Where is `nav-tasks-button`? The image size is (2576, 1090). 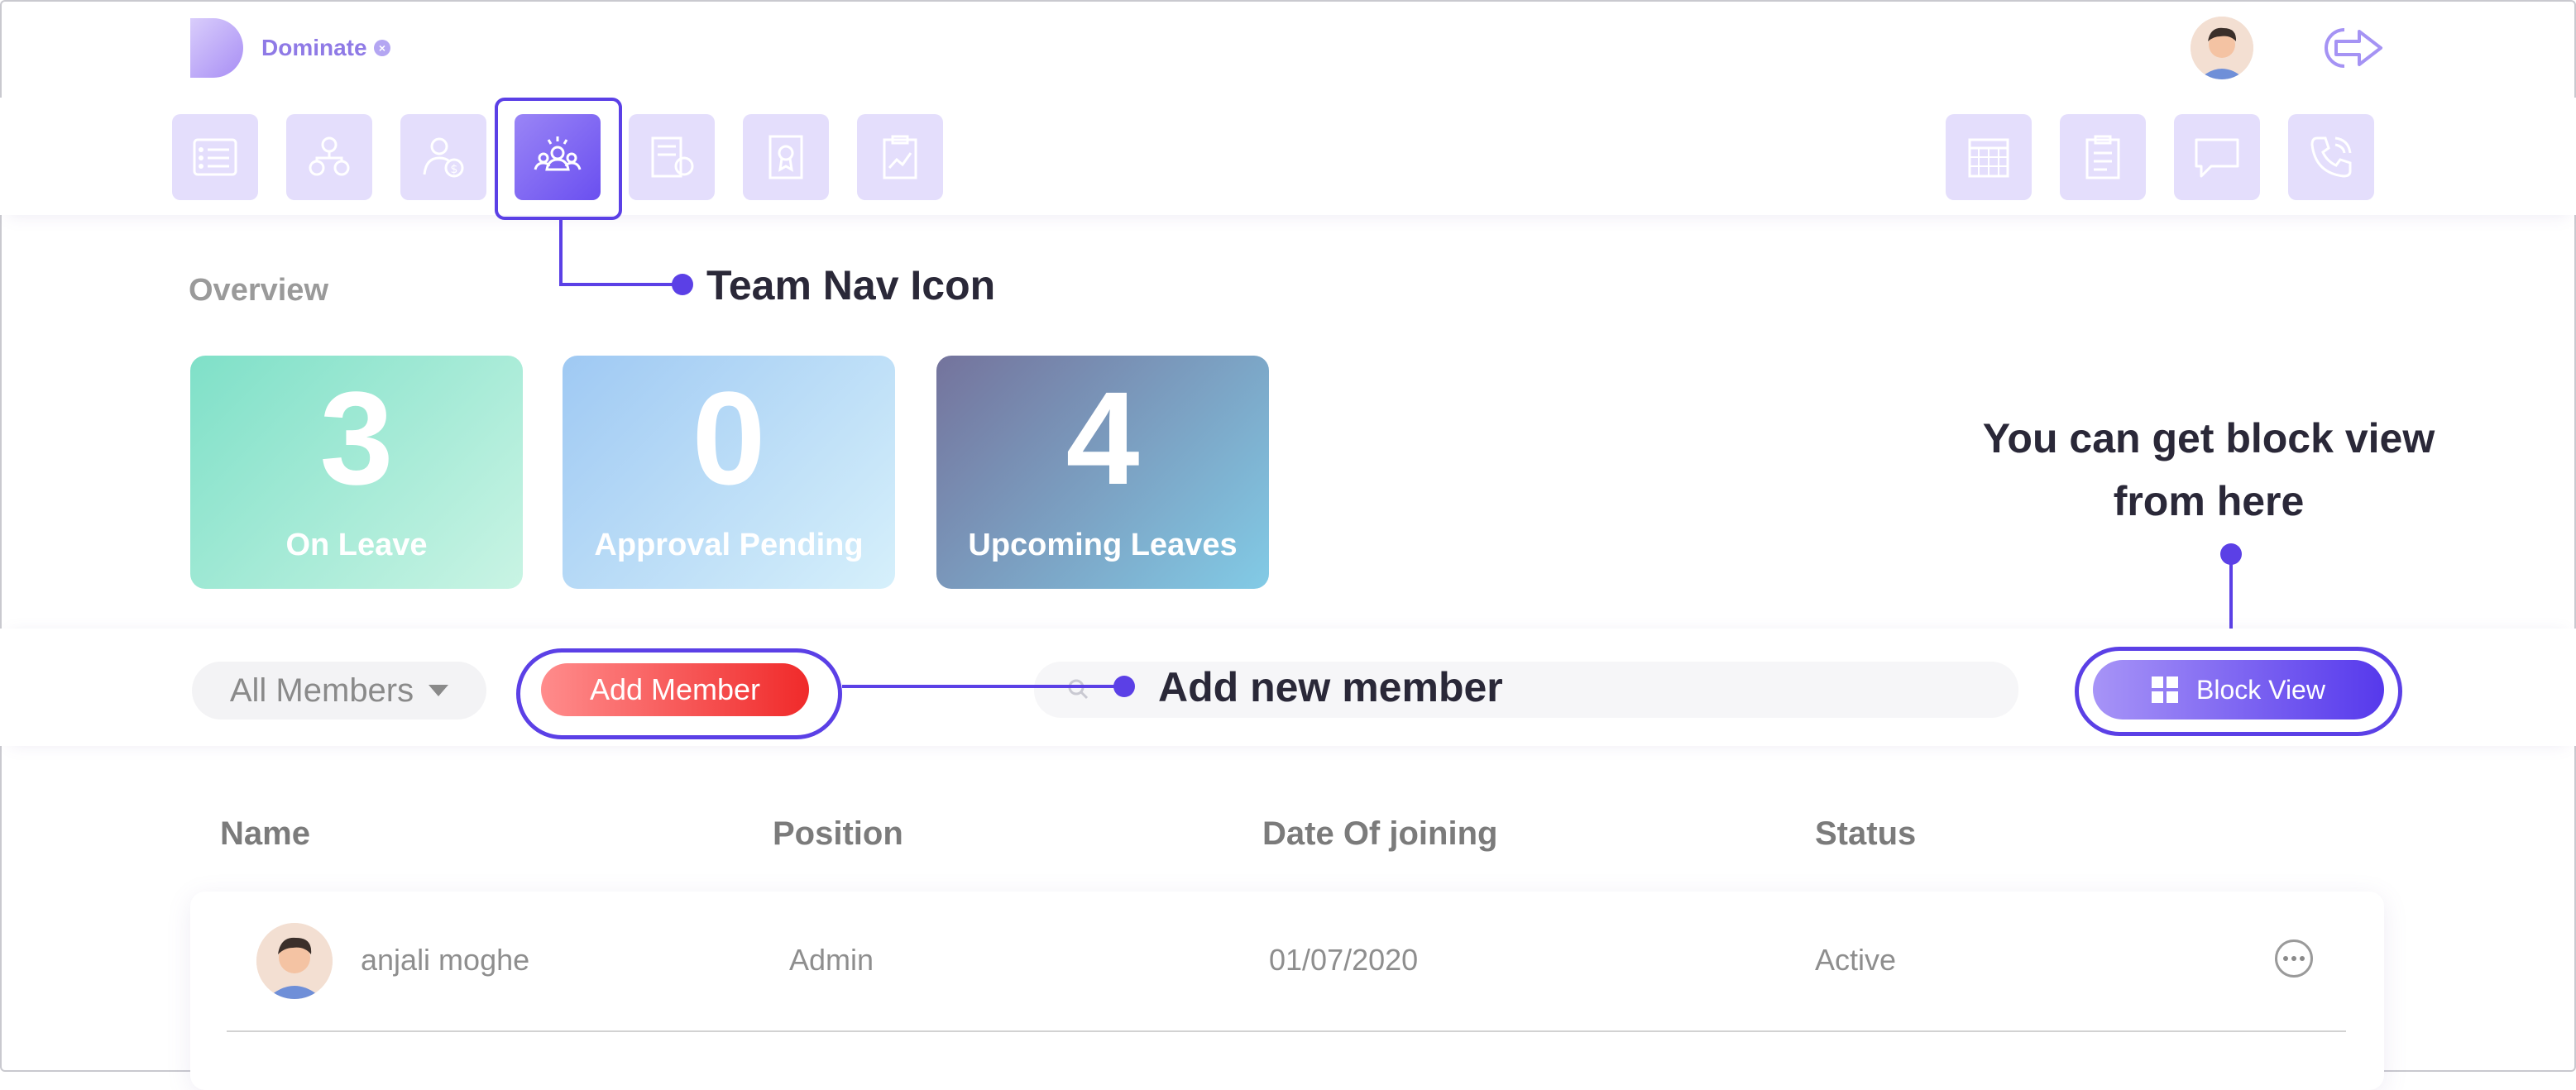 nav-tasks-button is located at coordinates (2103, 157).